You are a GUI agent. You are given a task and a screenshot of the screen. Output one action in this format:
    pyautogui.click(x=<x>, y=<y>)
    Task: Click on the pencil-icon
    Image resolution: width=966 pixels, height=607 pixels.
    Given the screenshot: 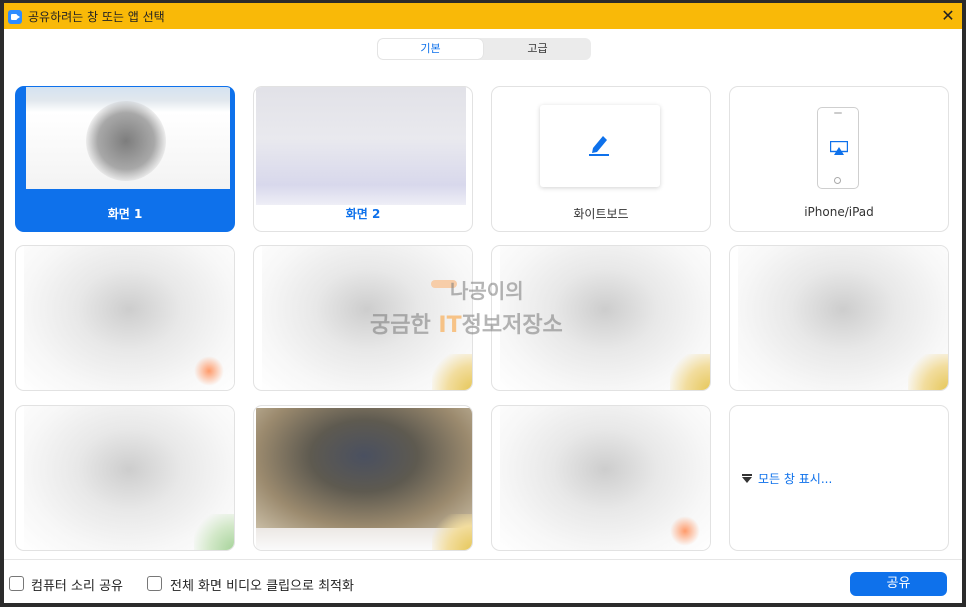 What is the action you would take?
    pyautogui.click(x=599, y=146)
    